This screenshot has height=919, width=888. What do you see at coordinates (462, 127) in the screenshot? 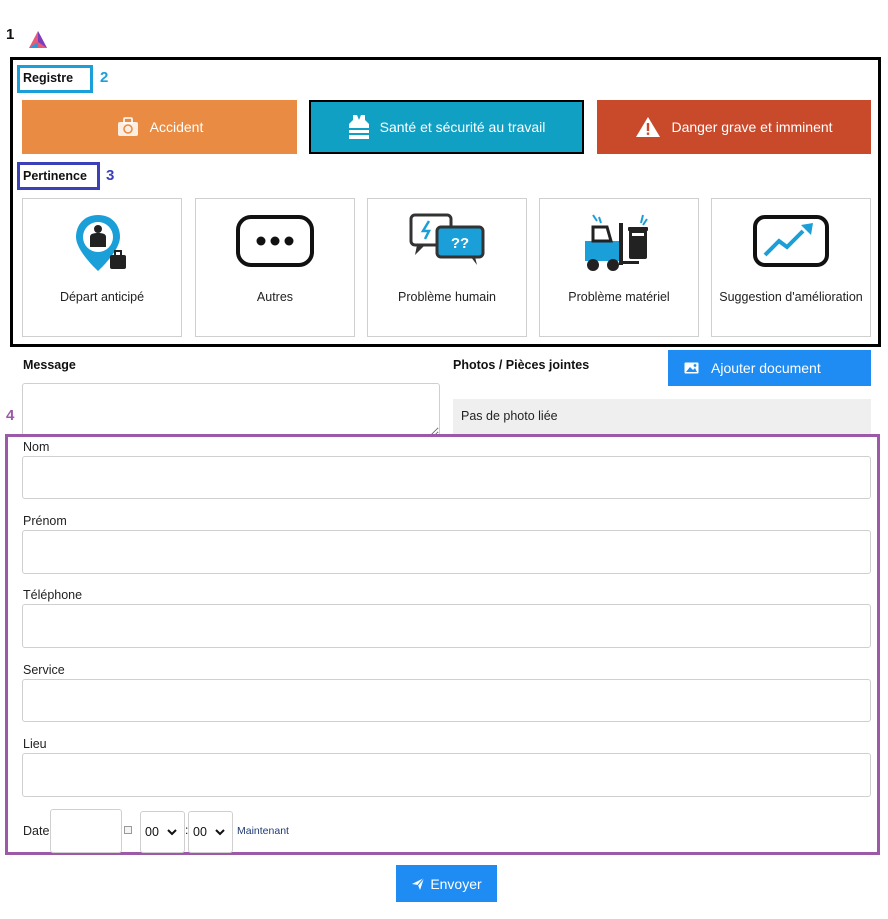
I see `sante-securite-label: Santé et sécurité au travail` at bounding box center [462, 127].